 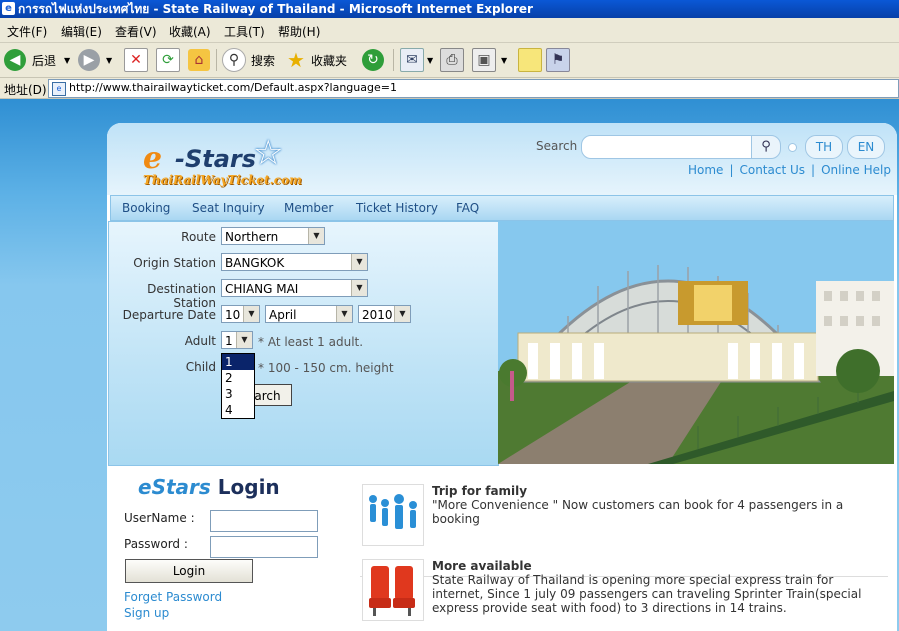 I want to click on page-icon: e, so click(x=59, y=89).